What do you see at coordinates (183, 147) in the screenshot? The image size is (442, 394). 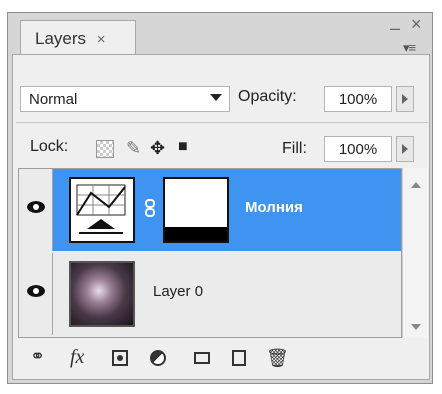 I see `lock-all-icon: ■` at bounding box center [183, 147].